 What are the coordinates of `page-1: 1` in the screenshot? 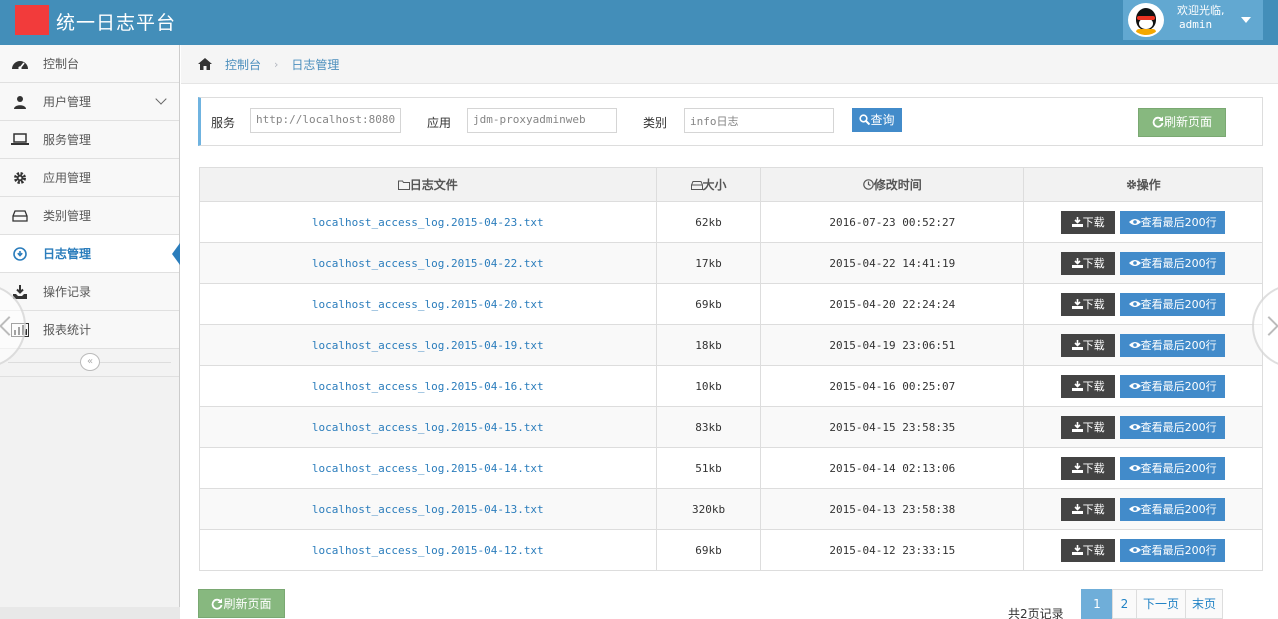 It's located at (1097, 604).